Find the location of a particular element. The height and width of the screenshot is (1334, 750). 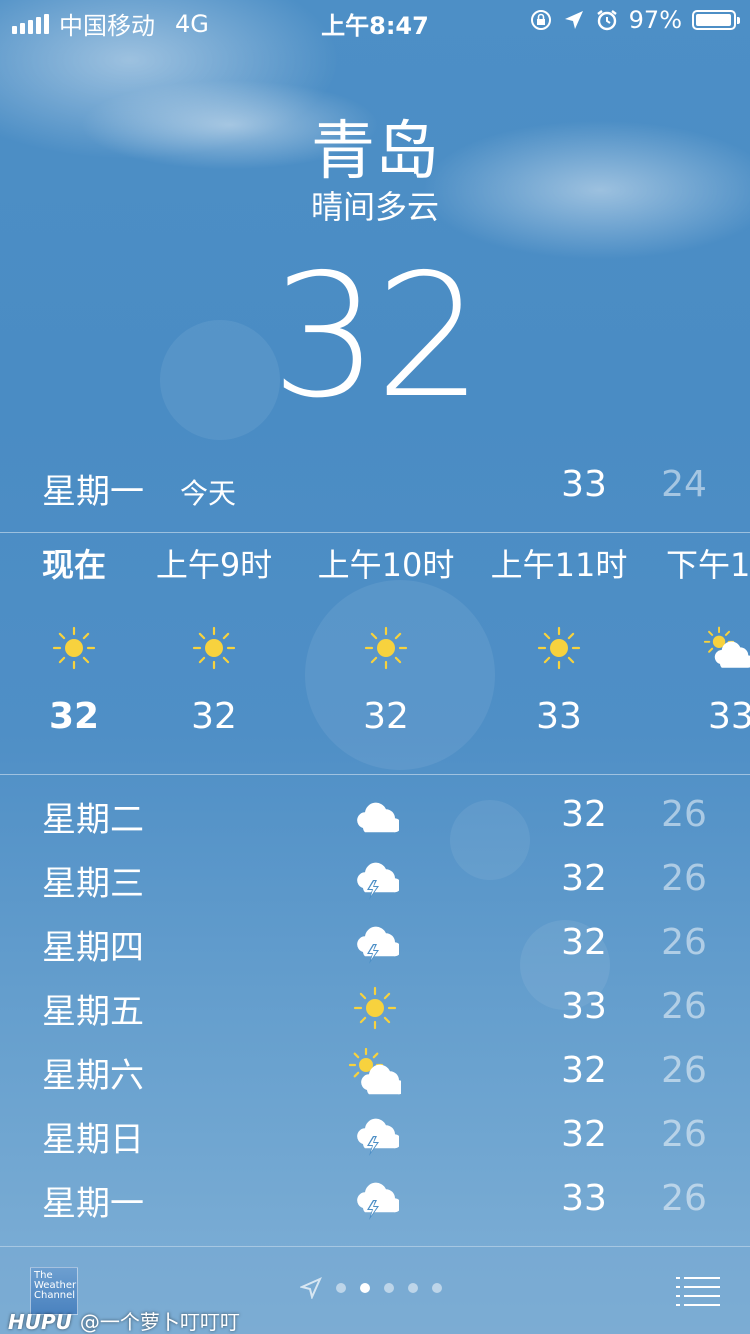

battery-icon is located at coordinates (716, 20).